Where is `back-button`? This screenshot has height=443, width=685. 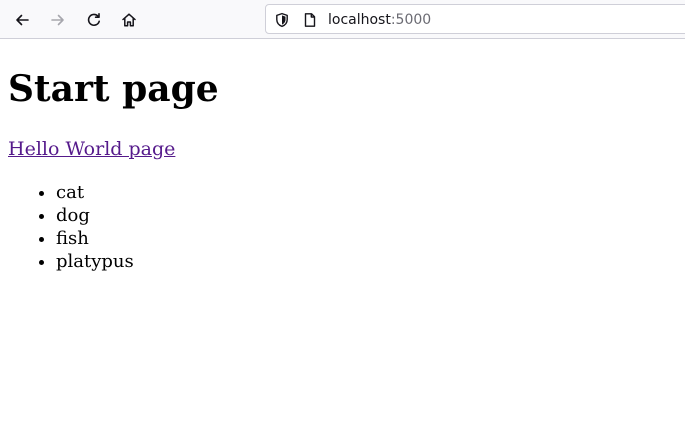
back-button is located at coordinates (22, 20).